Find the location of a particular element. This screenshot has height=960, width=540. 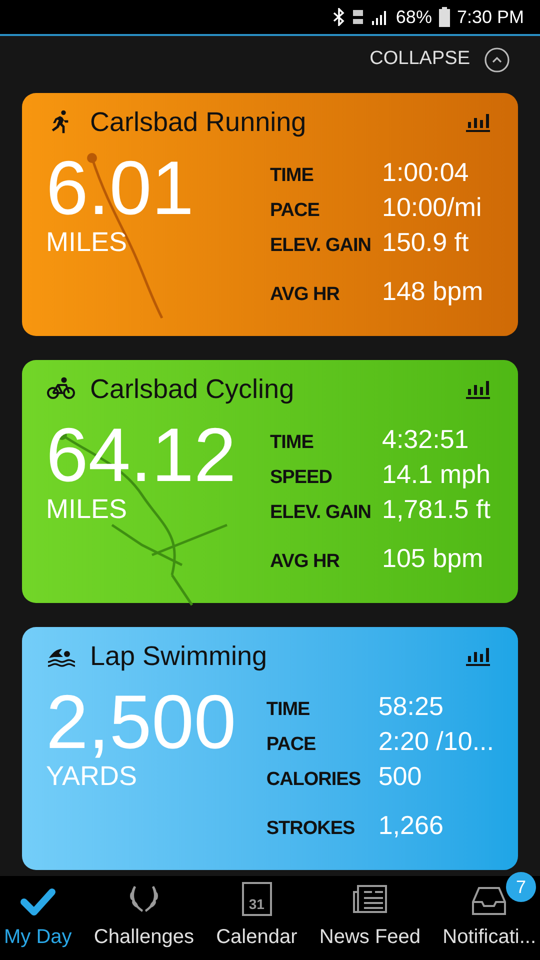

stat-value: 150.9 ft is located at coordinates (425, 242).